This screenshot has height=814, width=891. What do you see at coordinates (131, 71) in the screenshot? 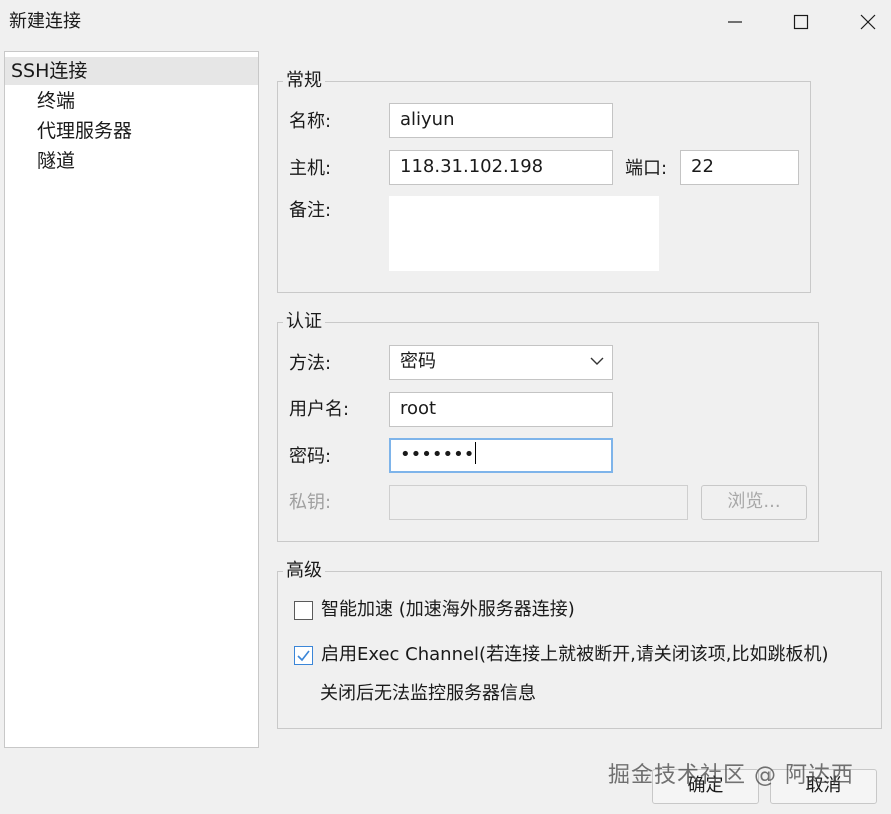
I see `tree-item-ssh: SSH连接` at bounding box center [131, 71].